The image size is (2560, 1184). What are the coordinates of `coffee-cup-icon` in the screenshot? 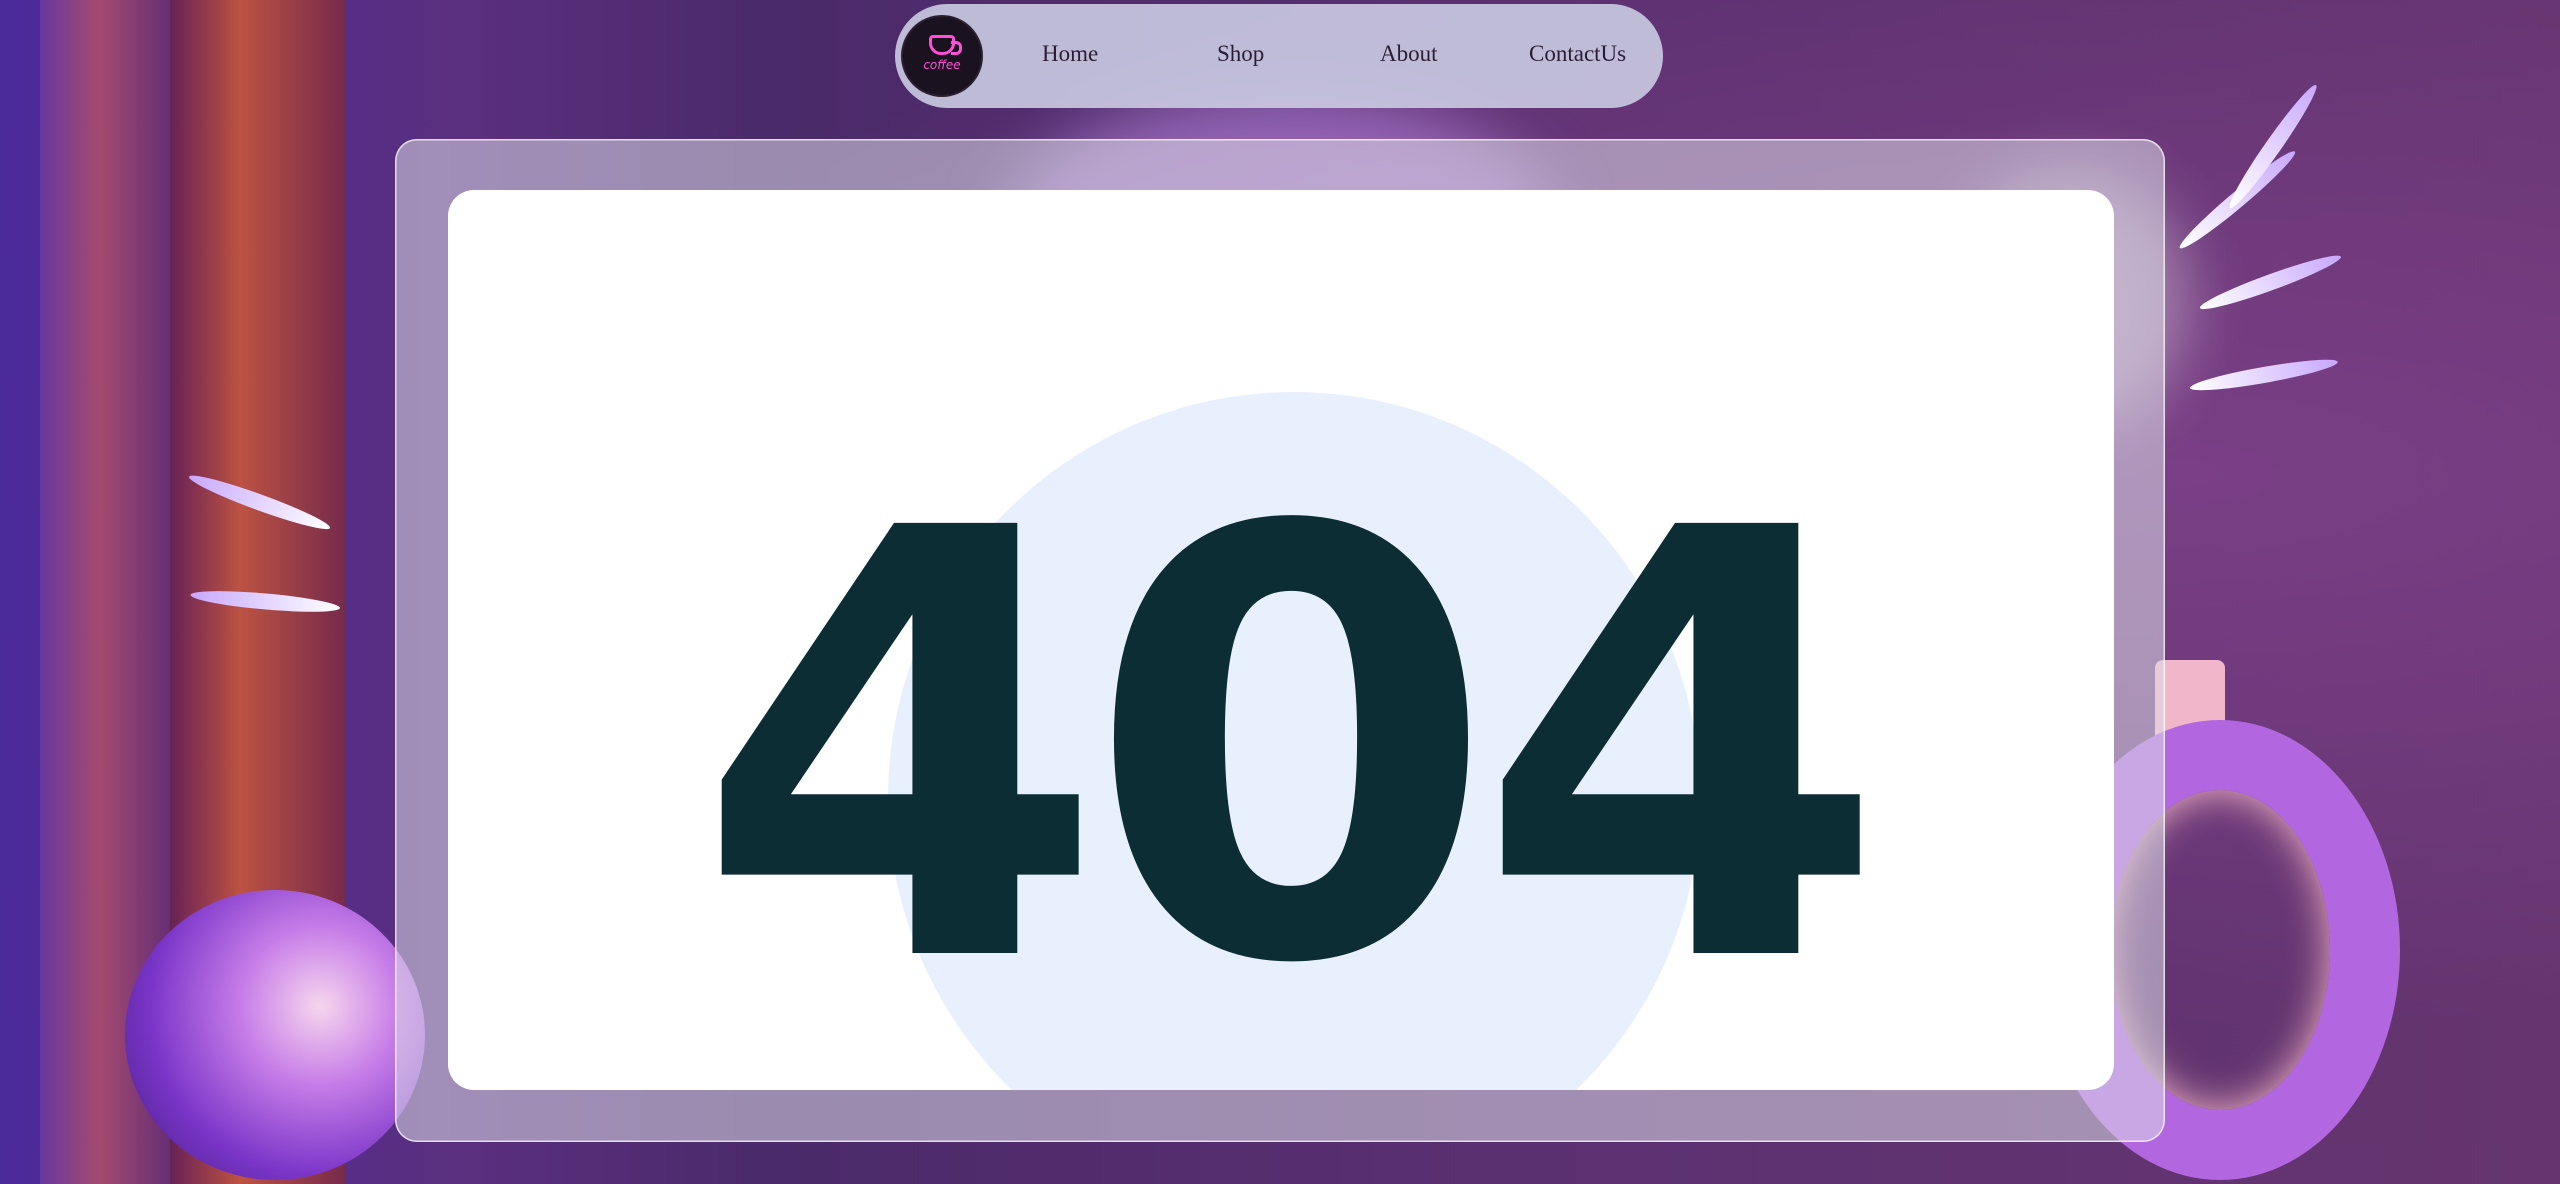 It's located at (945, 44).